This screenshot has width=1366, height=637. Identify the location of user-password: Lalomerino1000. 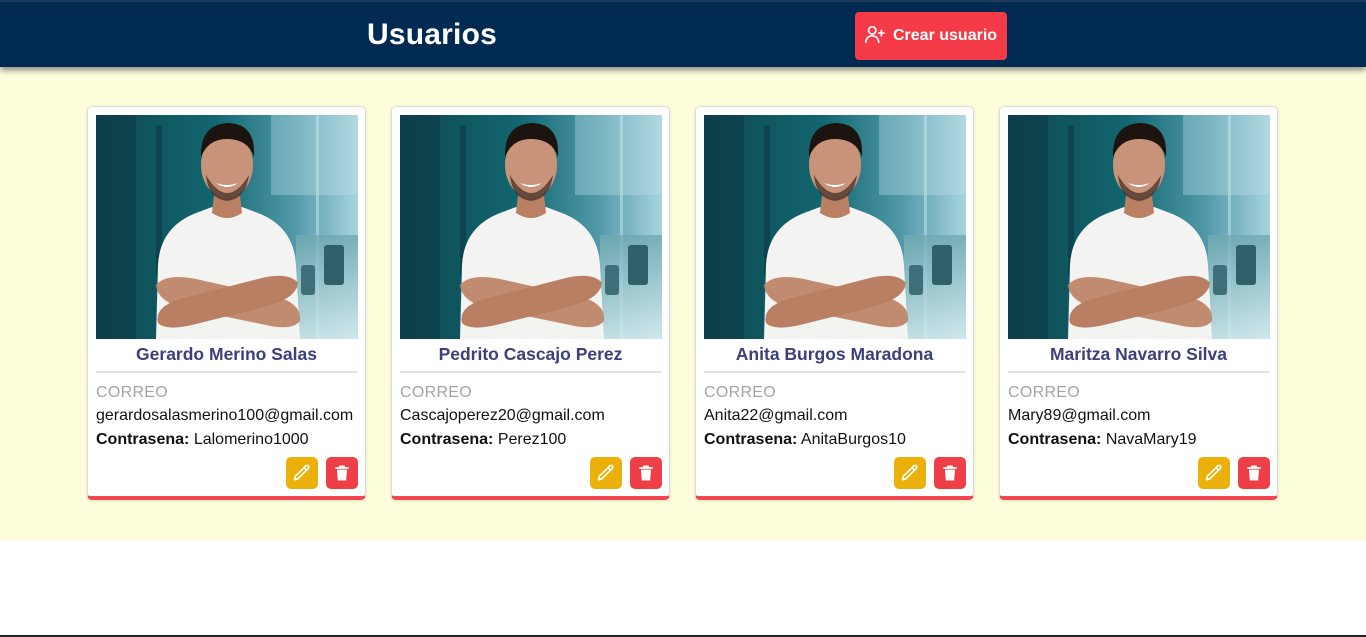
(251, 439).